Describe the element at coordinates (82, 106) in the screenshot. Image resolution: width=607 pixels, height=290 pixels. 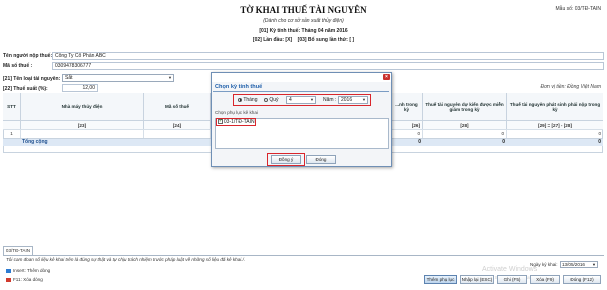
I see `col-header-plant: Nhà máy thủy điện` at that location.